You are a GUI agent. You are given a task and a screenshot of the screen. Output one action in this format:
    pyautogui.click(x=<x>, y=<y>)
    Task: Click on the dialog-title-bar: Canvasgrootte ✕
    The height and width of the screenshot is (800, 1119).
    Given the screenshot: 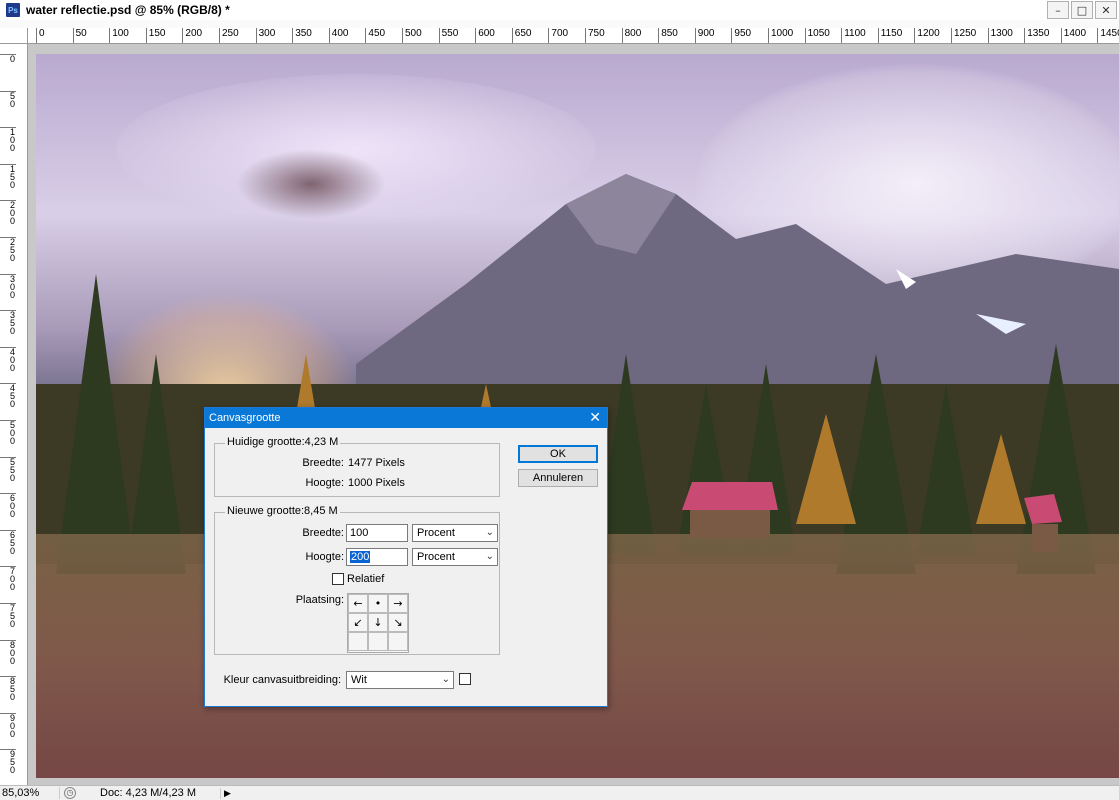 What is the action you would take?
    pyautogui.click(x=406, y=418)
    